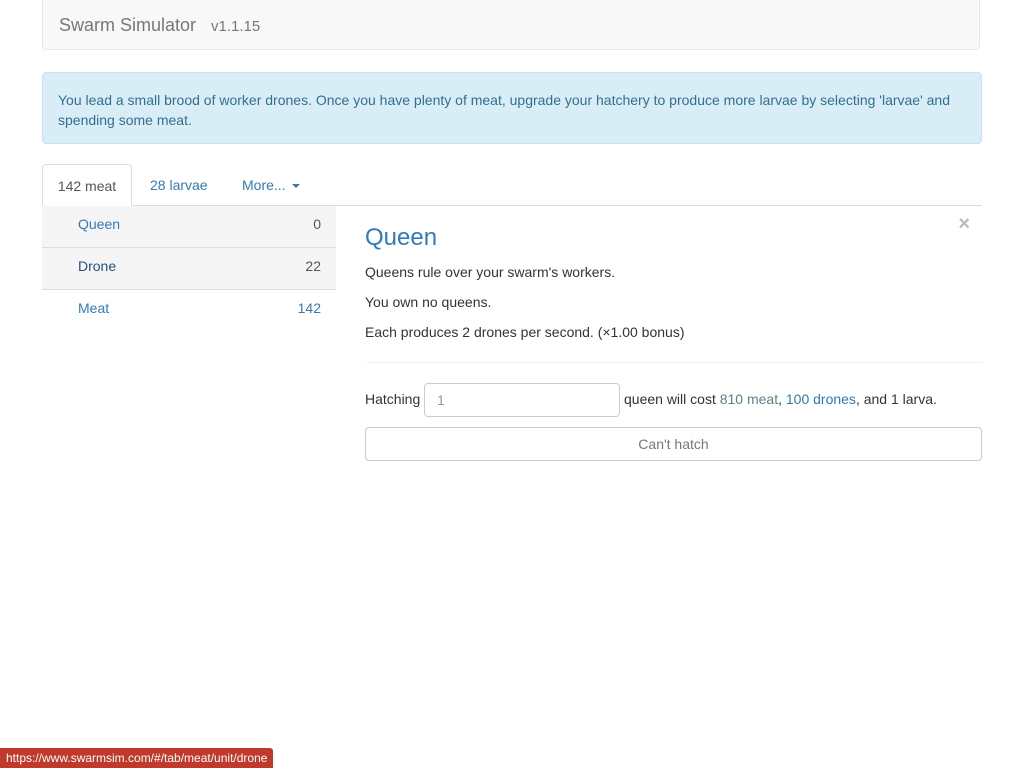 The width and height of the screenshot is (1024, 768). What do you see at coordinates (522, 400) in the screenshot?
I see `hatch-quantity-input` at bounding box center [522, 400].